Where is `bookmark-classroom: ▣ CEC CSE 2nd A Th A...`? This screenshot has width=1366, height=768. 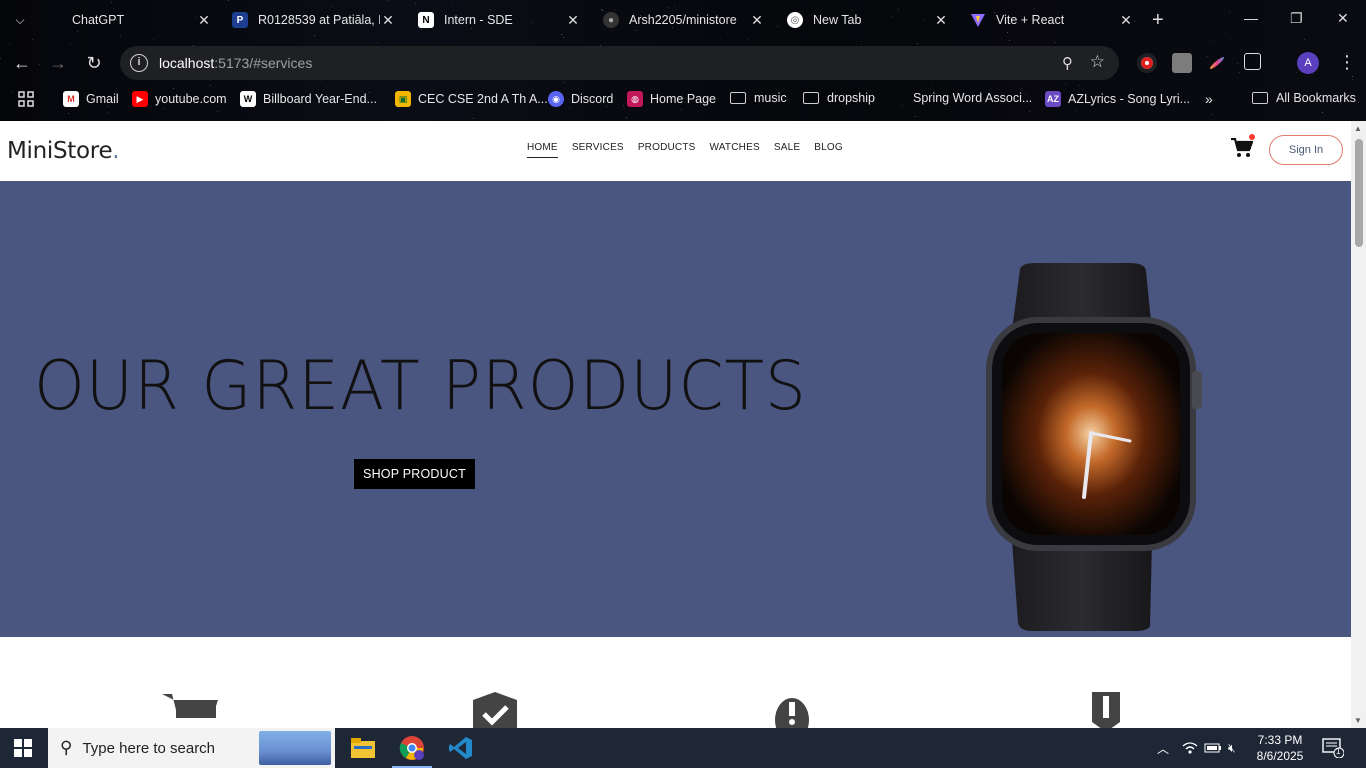 bookmark-classroom: ▣ CEC CSE 2nd A Th A... is located at coordinates (471, 99).